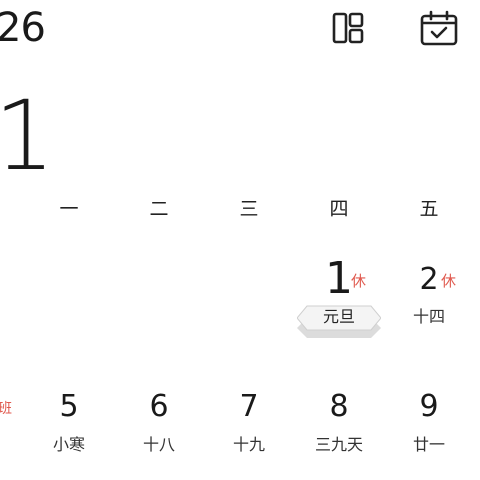 The width and height of the screenshot is (480, 480). What do you see at coordinates (429, 407) in the screenshot?
I see `day-number: 9` at bounding box center [429, 407].